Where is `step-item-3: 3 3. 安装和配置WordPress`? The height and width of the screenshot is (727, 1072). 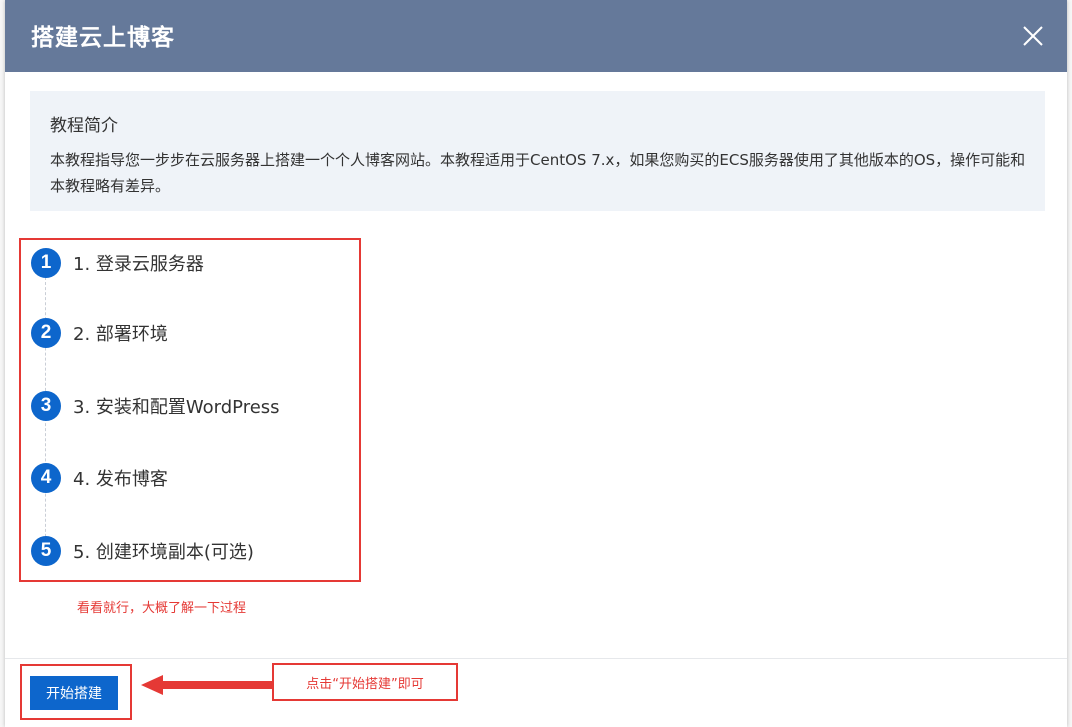 step-item-3: 3 3. 安装和配置WordPress is located at coordinates (155, 406).